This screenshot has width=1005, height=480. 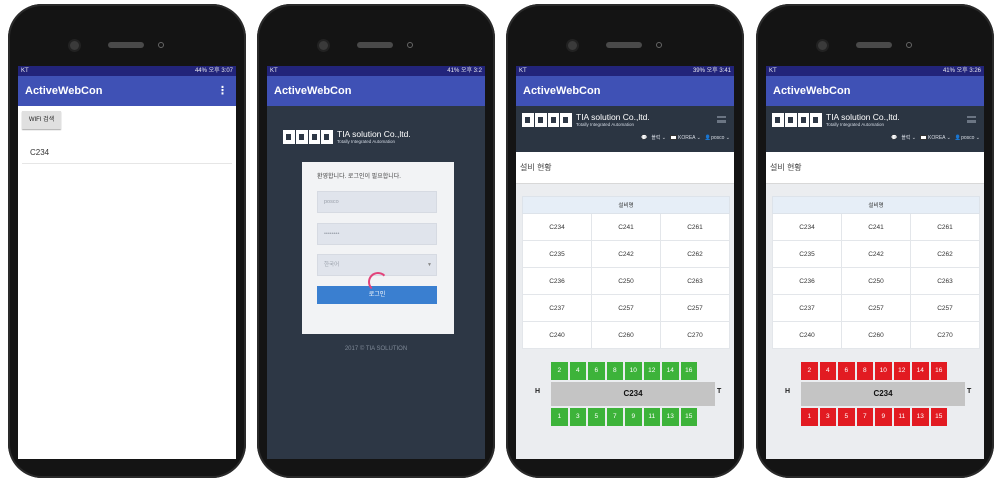 I want to click on table-row: C236 C250 C263, so click(x=876, y=281).